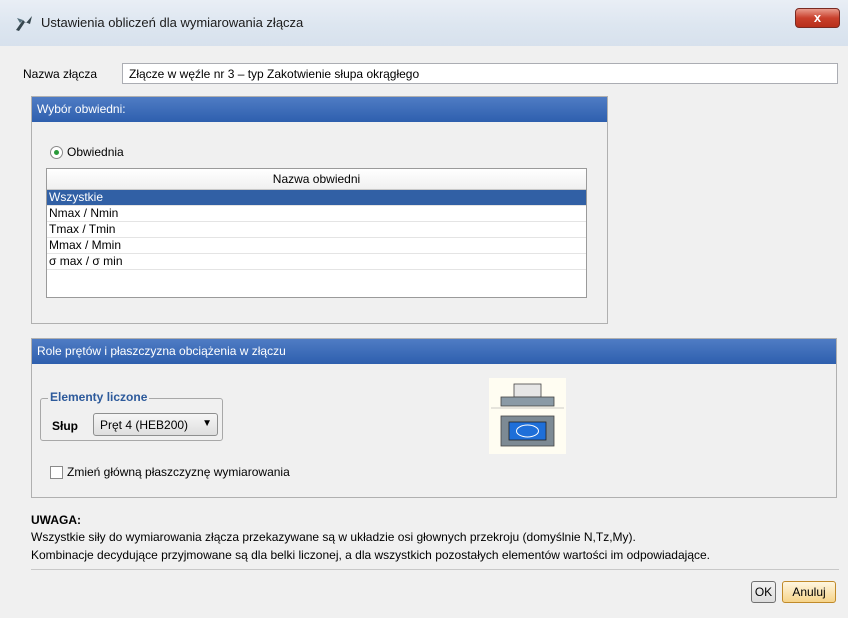  Describe the element at coordinates (435, 569) in the screenshot. I see `separator` at that location.